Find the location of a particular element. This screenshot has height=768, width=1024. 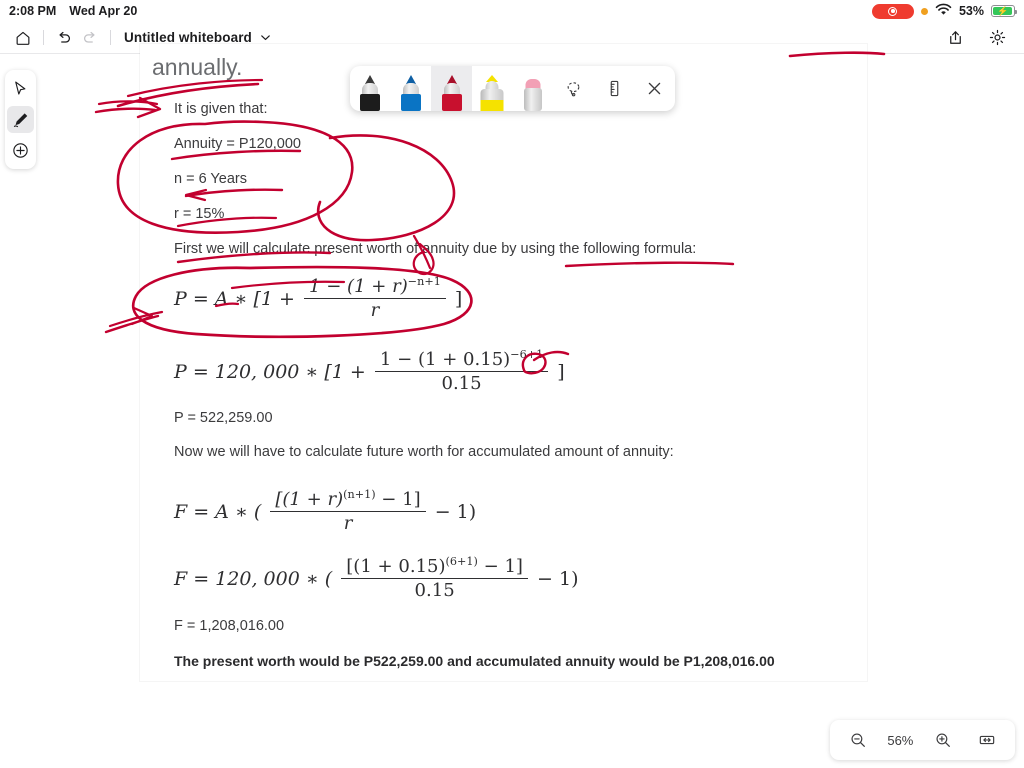

formula-present-general: P = A ∗ [1 + 1 − (1 + r)−n+1 r ] is located at coordinates (318, 299).